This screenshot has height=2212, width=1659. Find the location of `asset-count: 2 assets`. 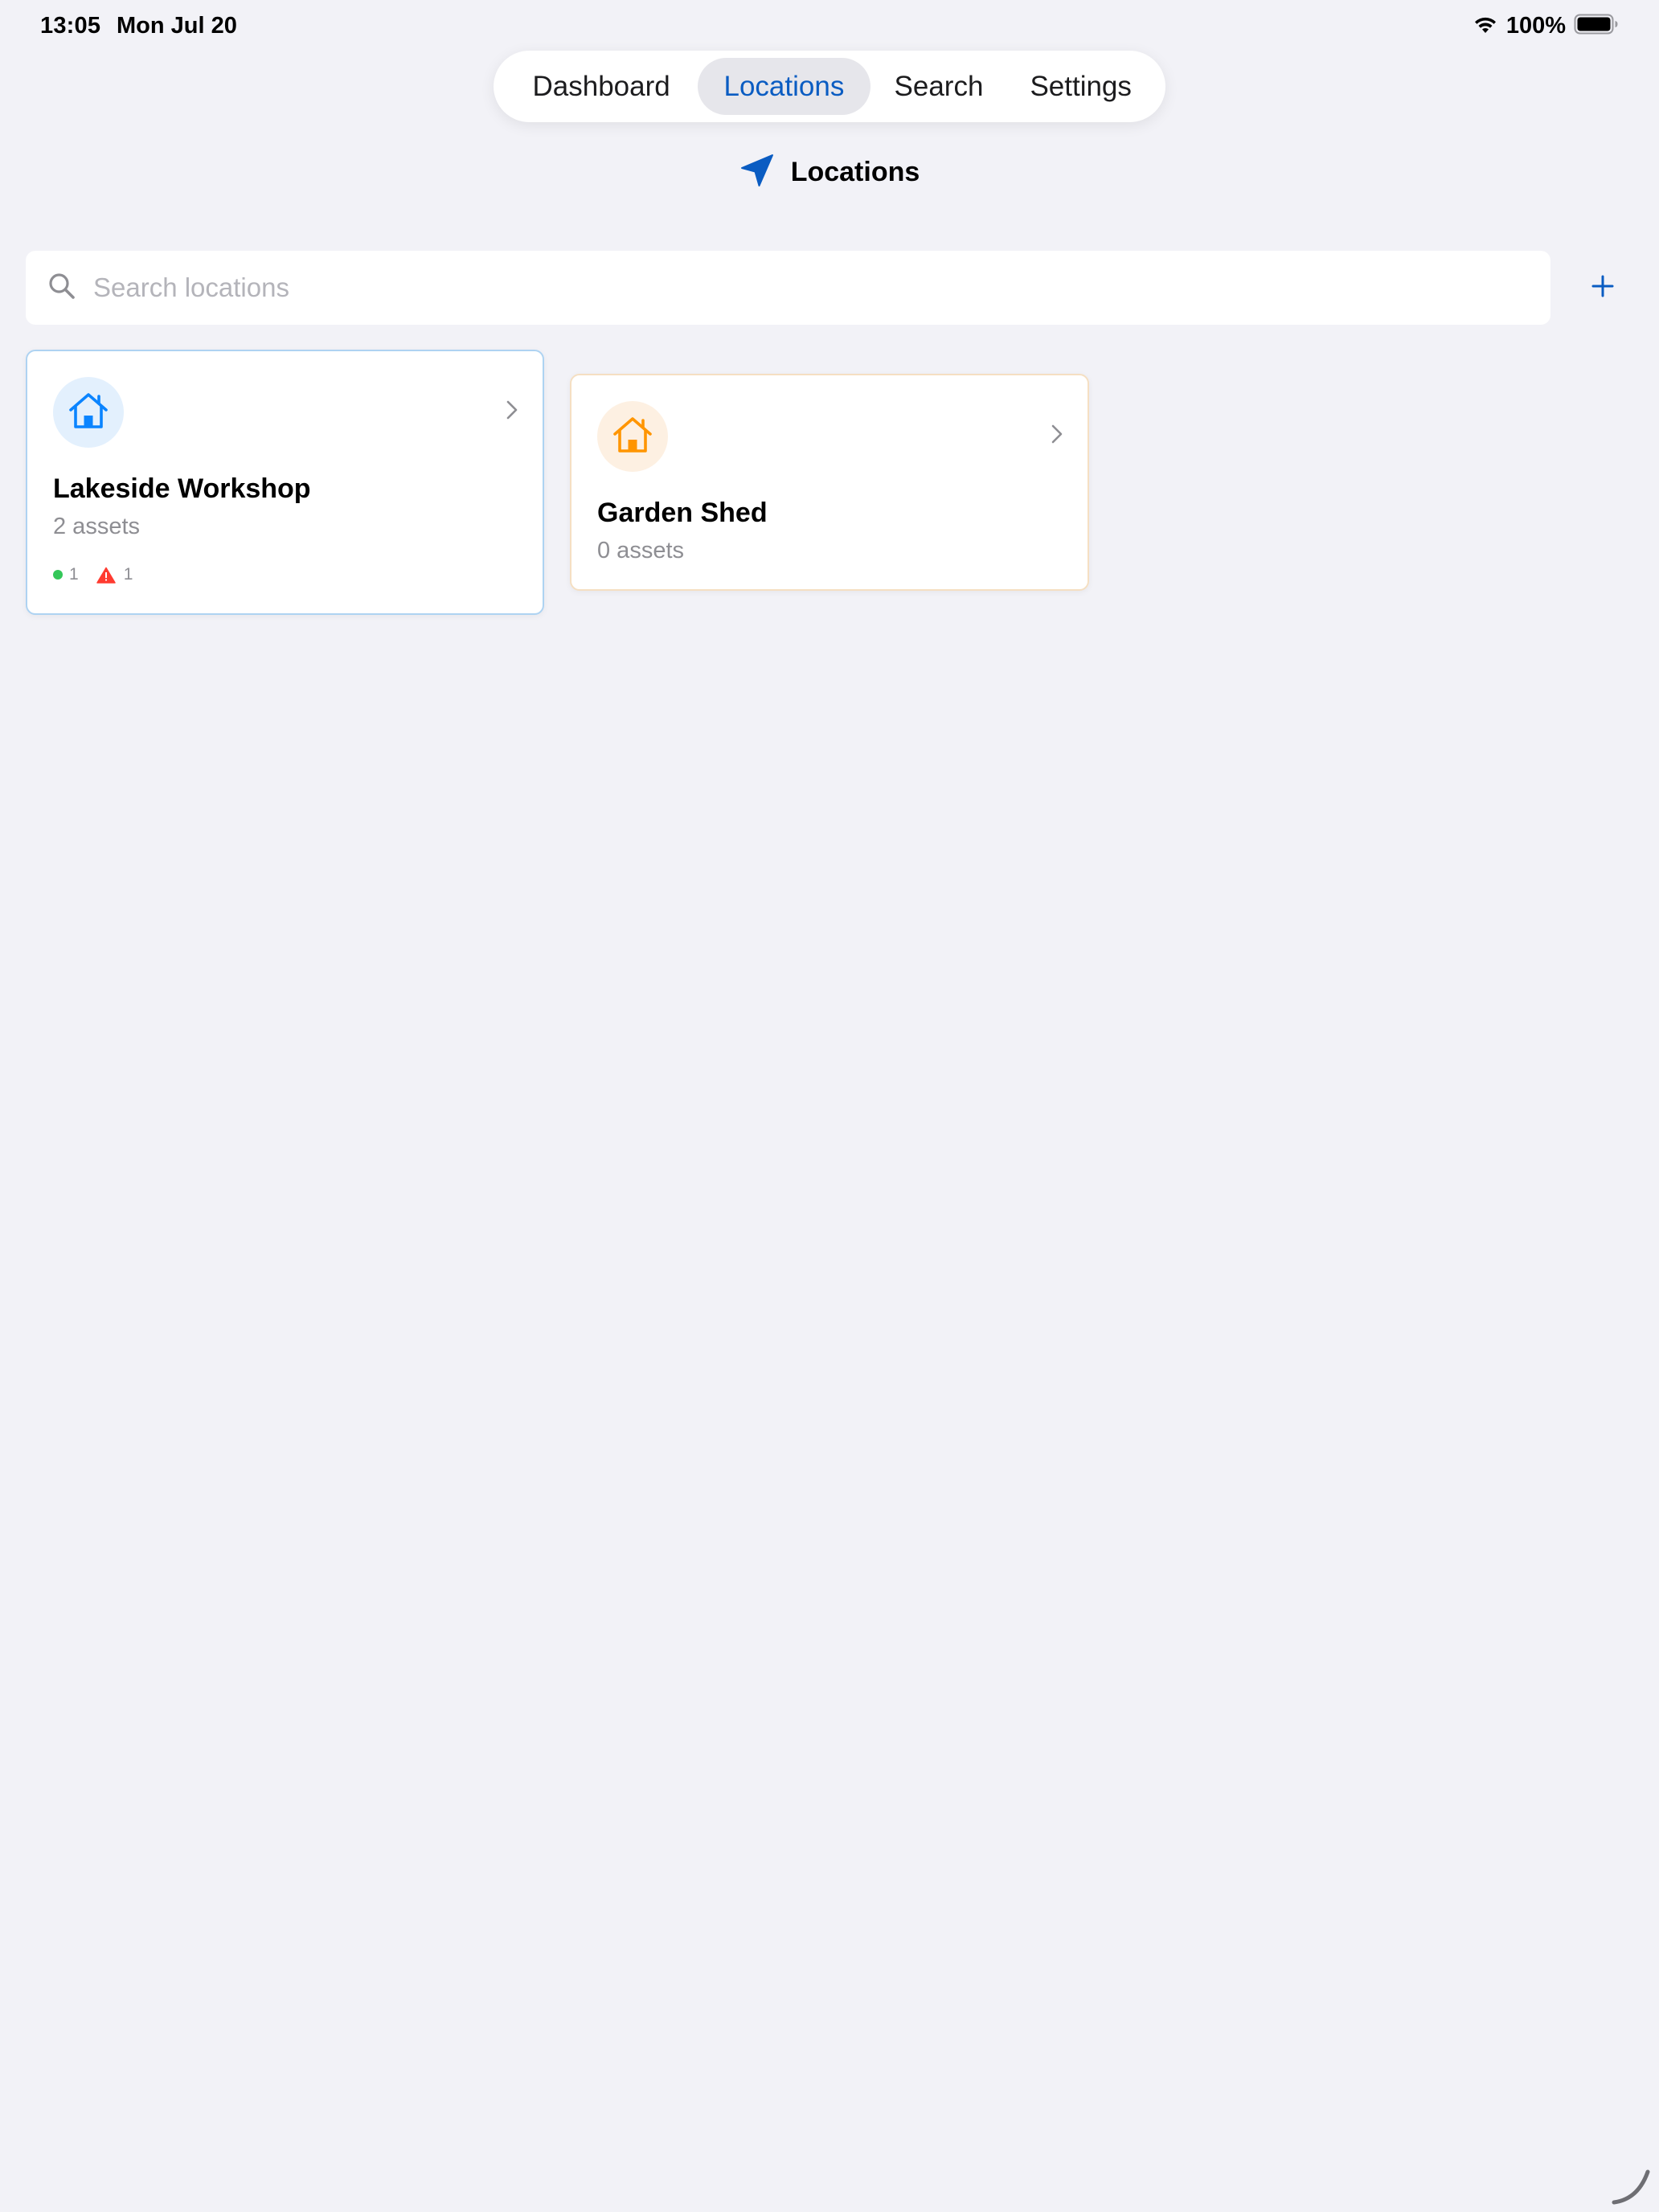

asset-count: 2 assets is located at coordinates (96, 526).